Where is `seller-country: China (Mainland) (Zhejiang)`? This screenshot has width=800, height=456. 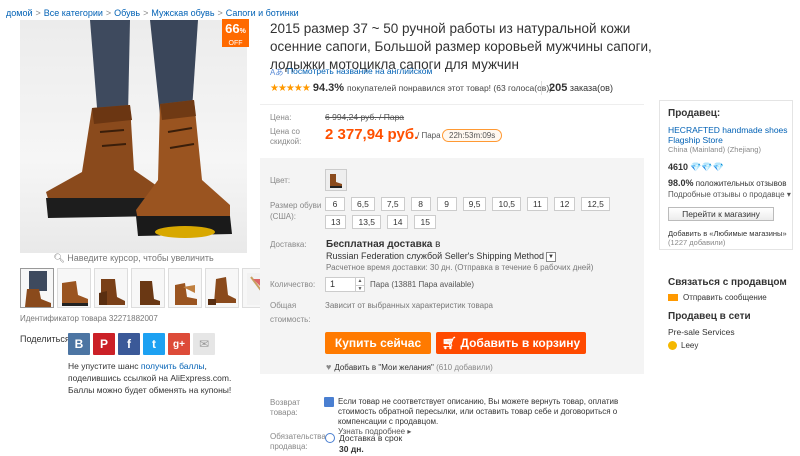
seller-country: China (Mainland) (Zhejiang) is located at coordinates (714, 149).